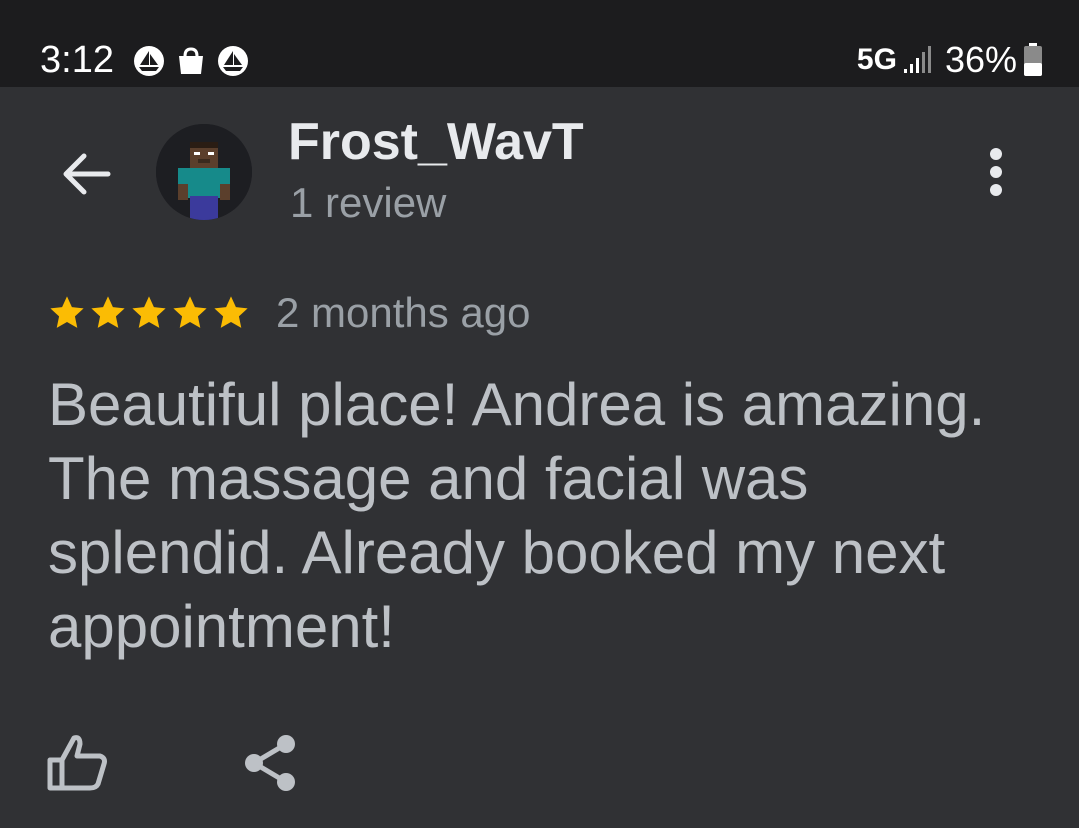 Image resolution: width=1079 pixels, height=828 pixels. I want to click on network-type: 5G, so click(876, 59).